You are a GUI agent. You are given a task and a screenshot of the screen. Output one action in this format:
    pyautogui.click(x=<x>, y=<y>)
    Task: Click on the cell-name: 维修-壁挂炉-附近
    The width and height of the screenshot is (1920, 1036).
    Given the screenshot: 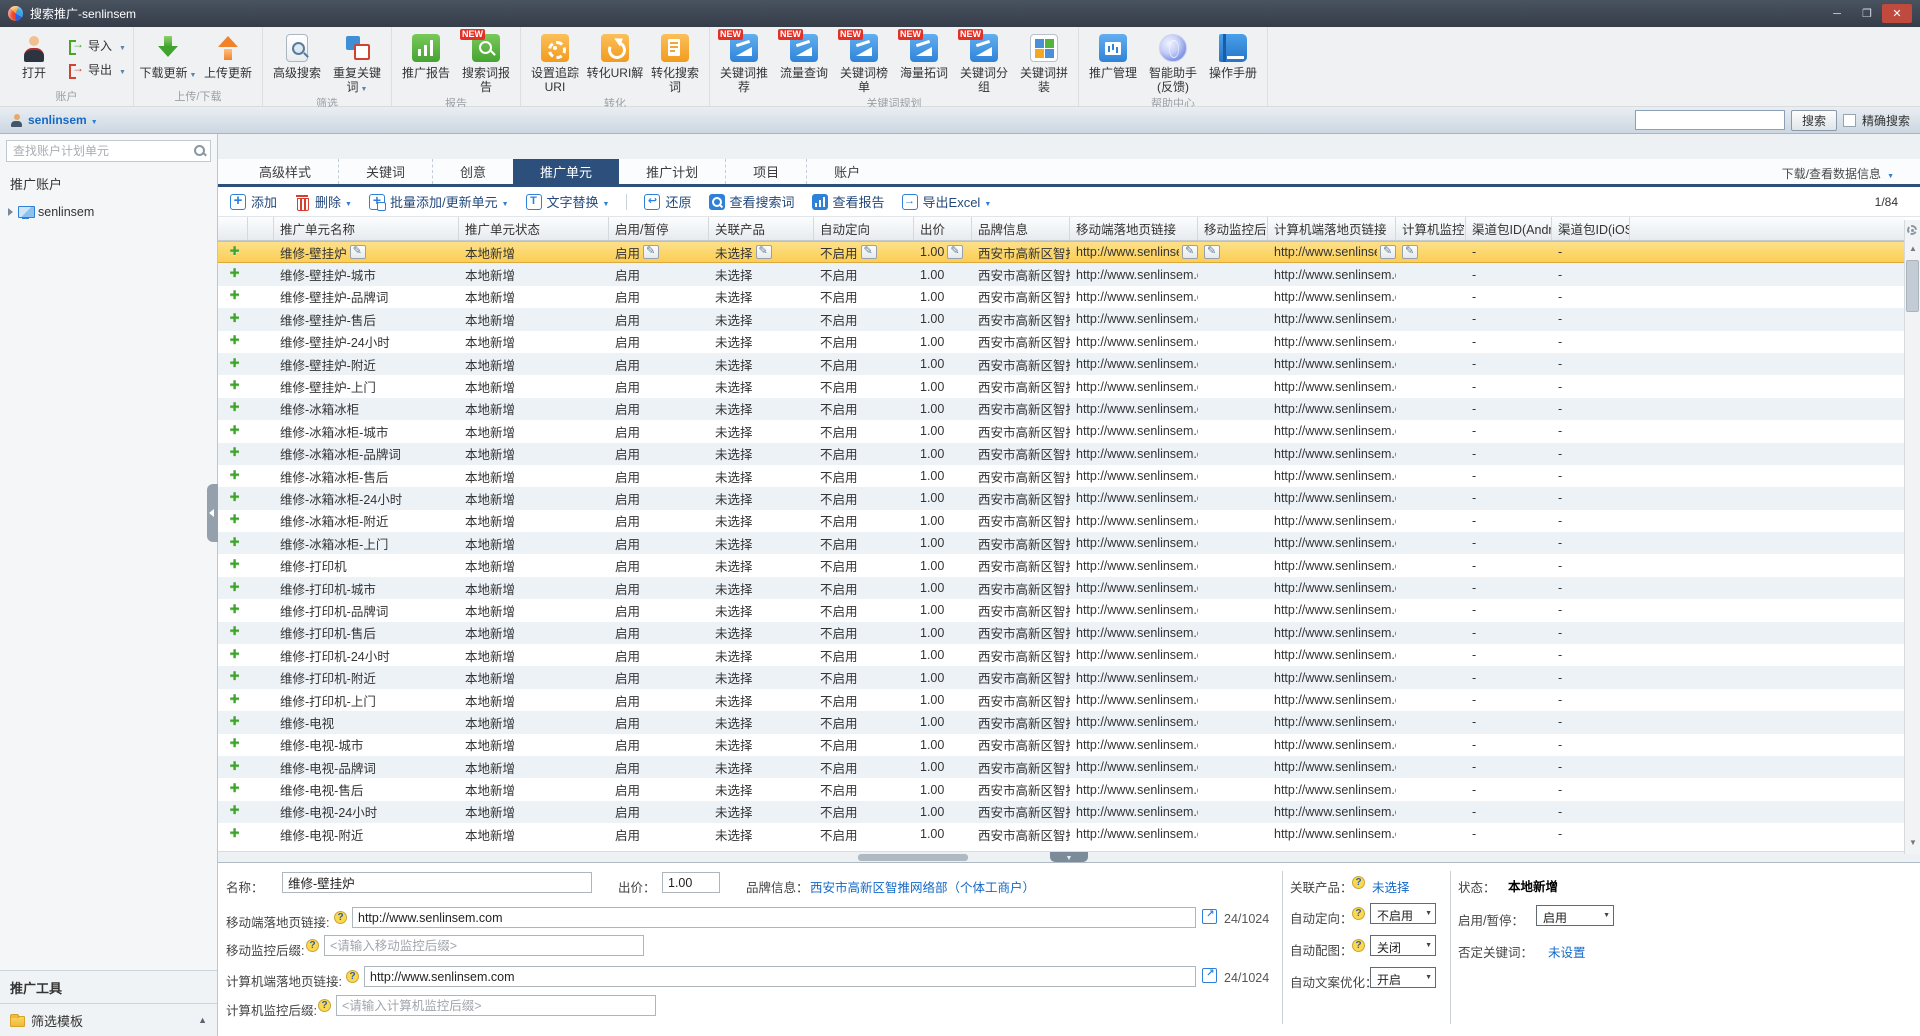 What is the action you would take?
    pyautogui.click(x=366, y=364)
    